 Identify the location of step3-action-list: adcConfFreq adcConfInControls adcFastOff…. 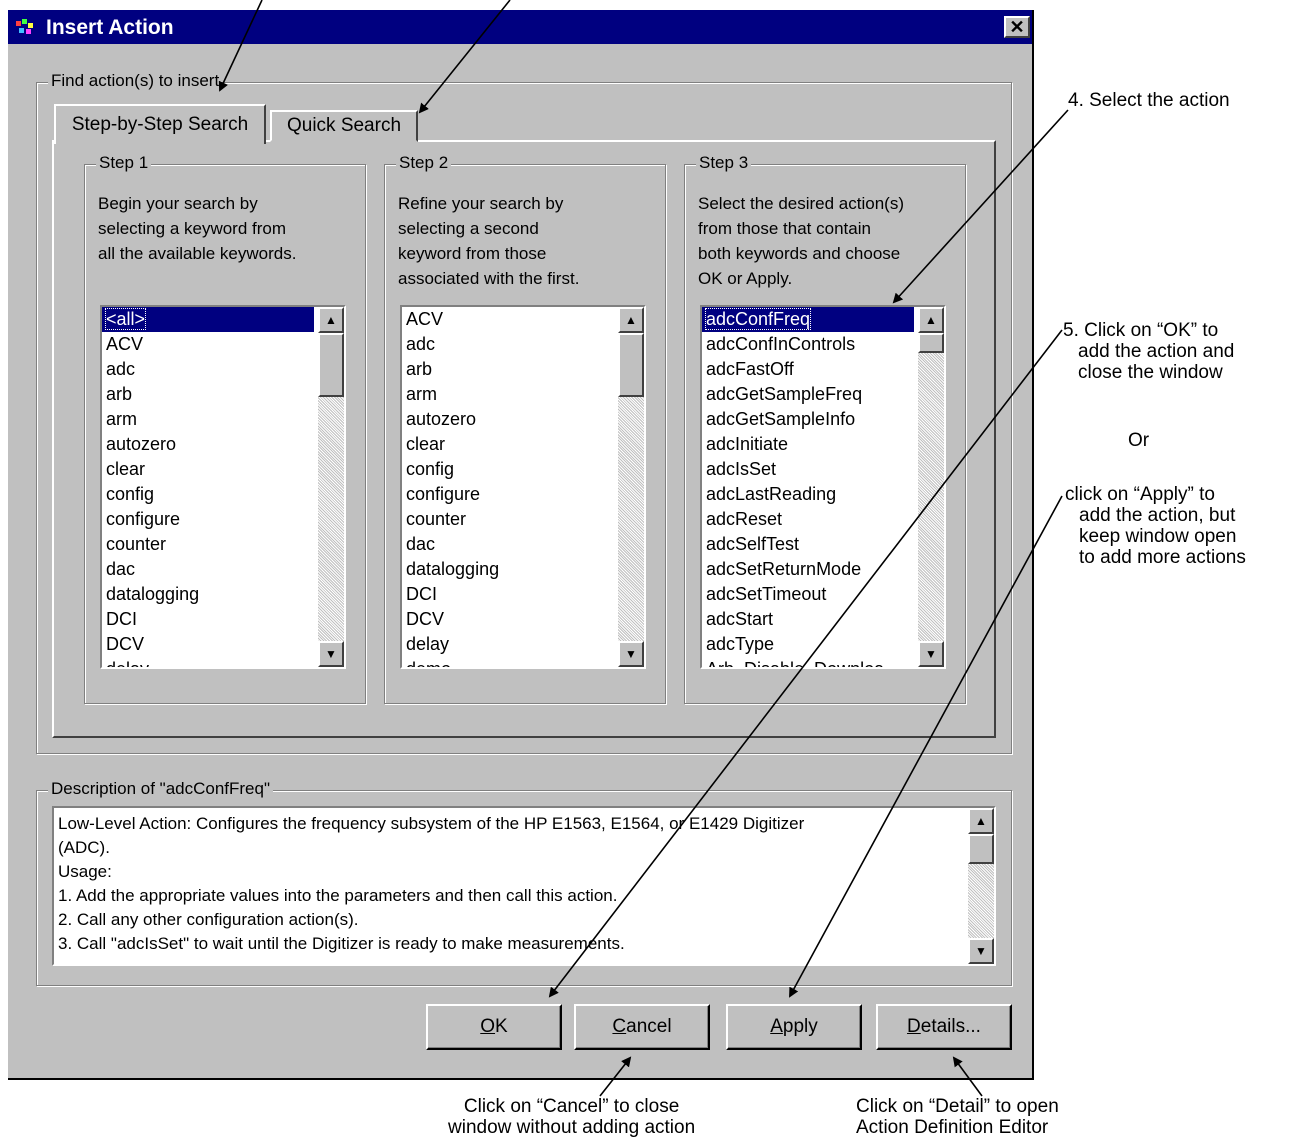
(823, 487).